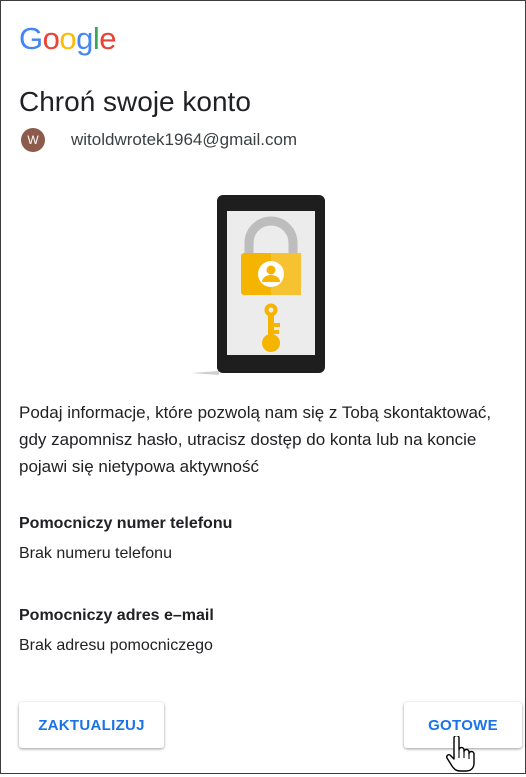 The width and height of the screenshot is (526, 777). I want to click on avatar: W, so click(33, 140).